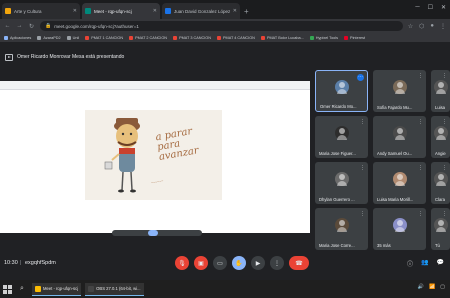  I want to click on hand-icon: ✋, so click(239, 263).